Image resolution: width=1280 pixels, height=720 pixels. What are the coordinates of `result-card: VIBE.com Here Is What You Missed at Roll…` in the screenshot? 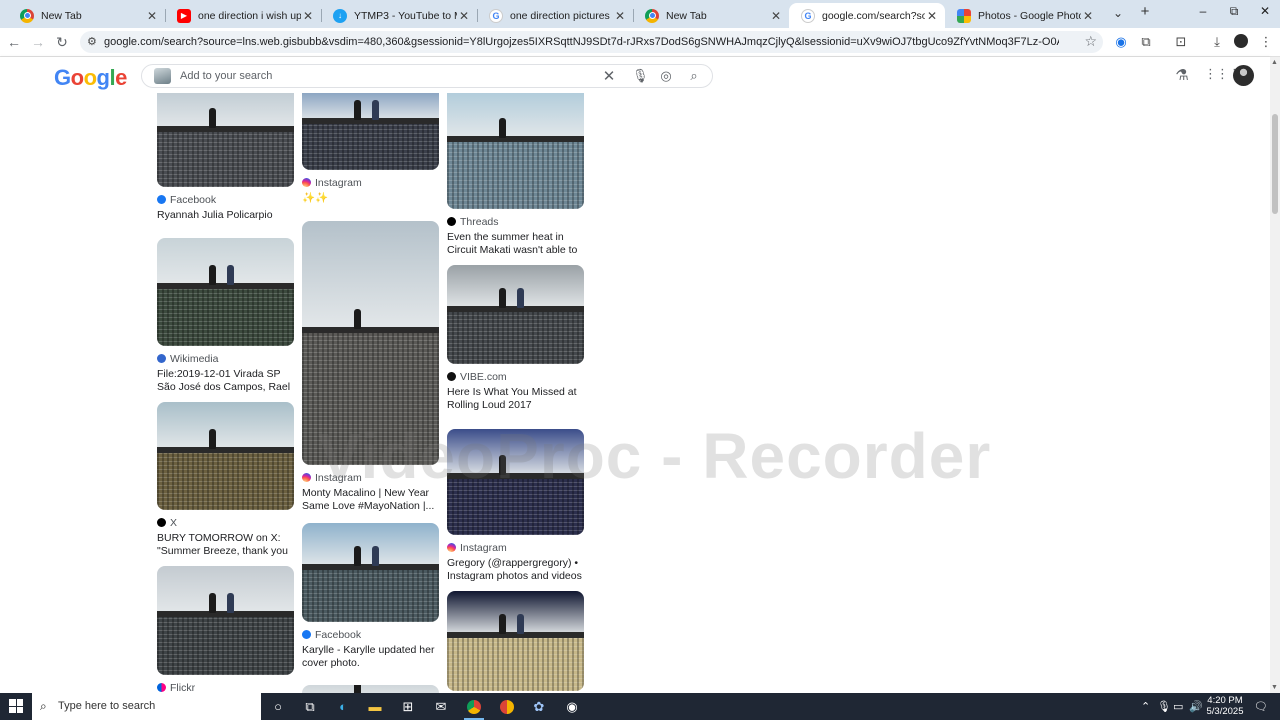 It's located at (515, 338).